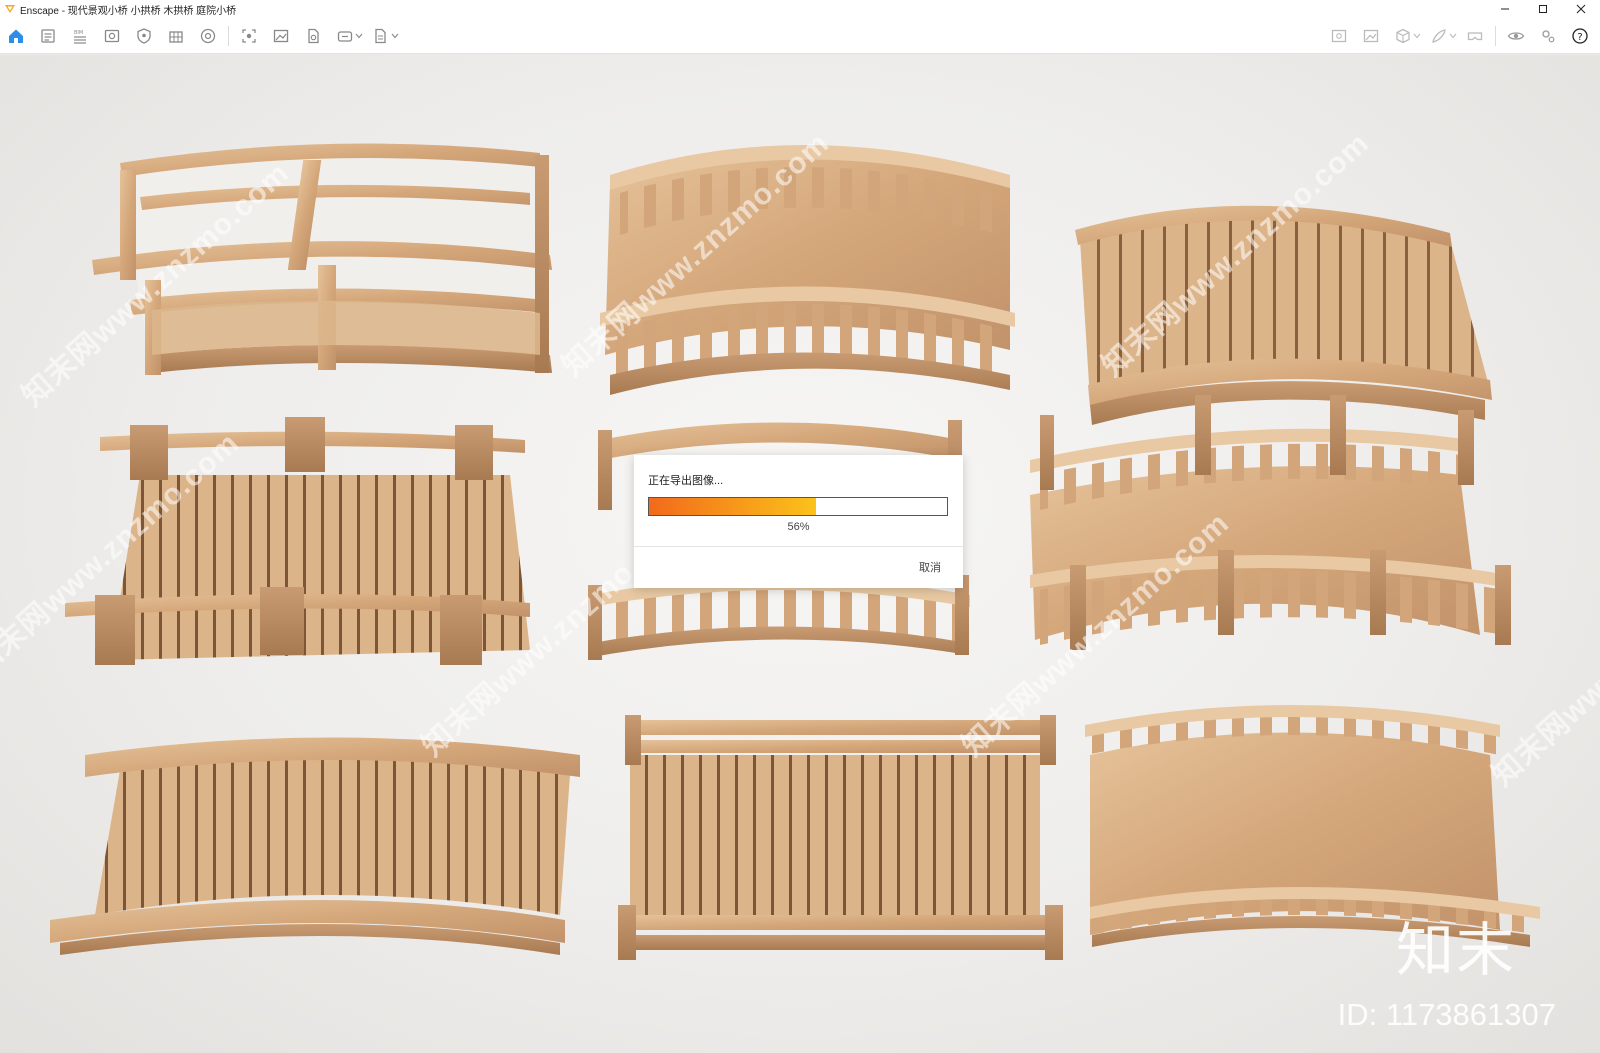  I want to click on views-icon, so click(112, 36).